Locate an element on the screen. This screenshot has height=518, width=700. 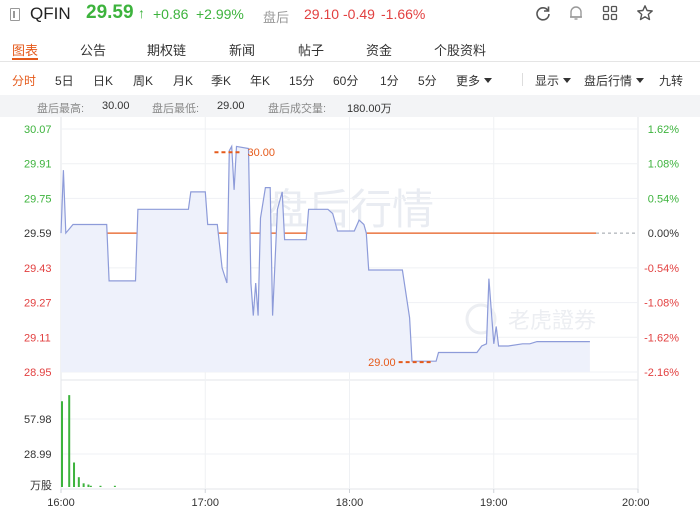
price-tick-label: 29.59 is located at coordinates (38, 234).